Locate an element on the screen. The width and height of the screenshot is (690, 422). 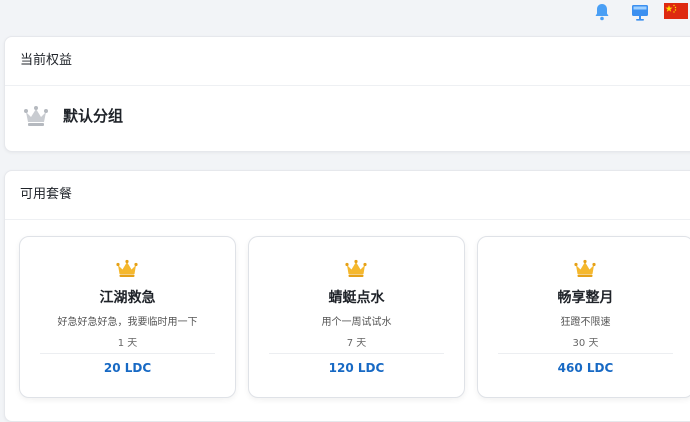
plan-description: 狂蹬不限速 is located at coordinates (585, 322).